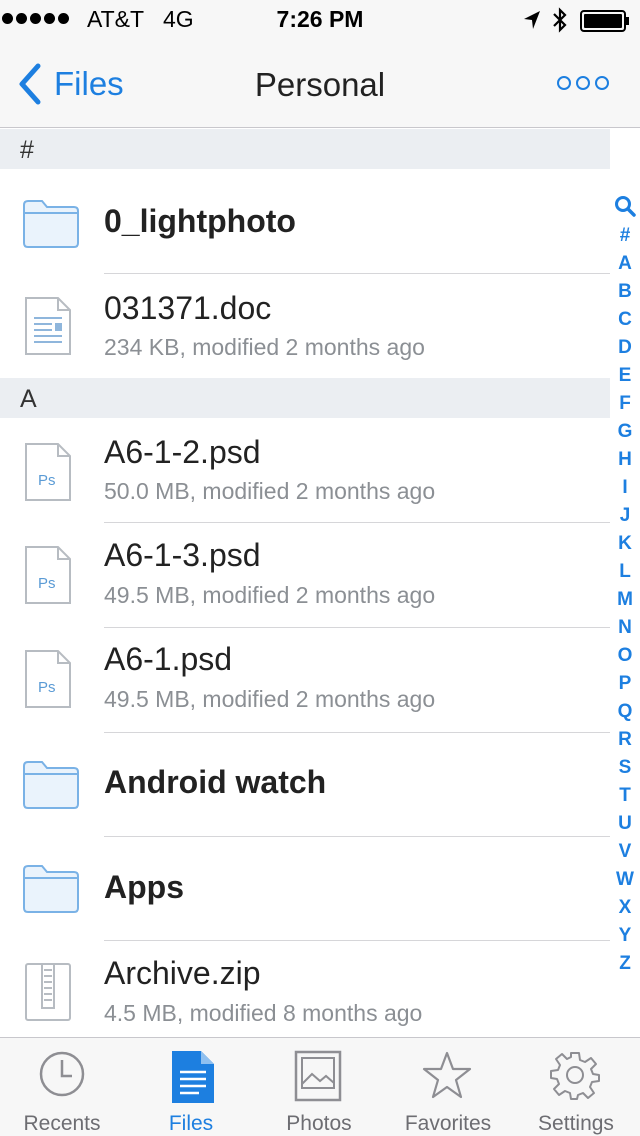 The height and width of the screenshot is (1136, 640). Describe the element at coordinates (48, 992) in the screenshot. I see `zip-file-icon` at that location.